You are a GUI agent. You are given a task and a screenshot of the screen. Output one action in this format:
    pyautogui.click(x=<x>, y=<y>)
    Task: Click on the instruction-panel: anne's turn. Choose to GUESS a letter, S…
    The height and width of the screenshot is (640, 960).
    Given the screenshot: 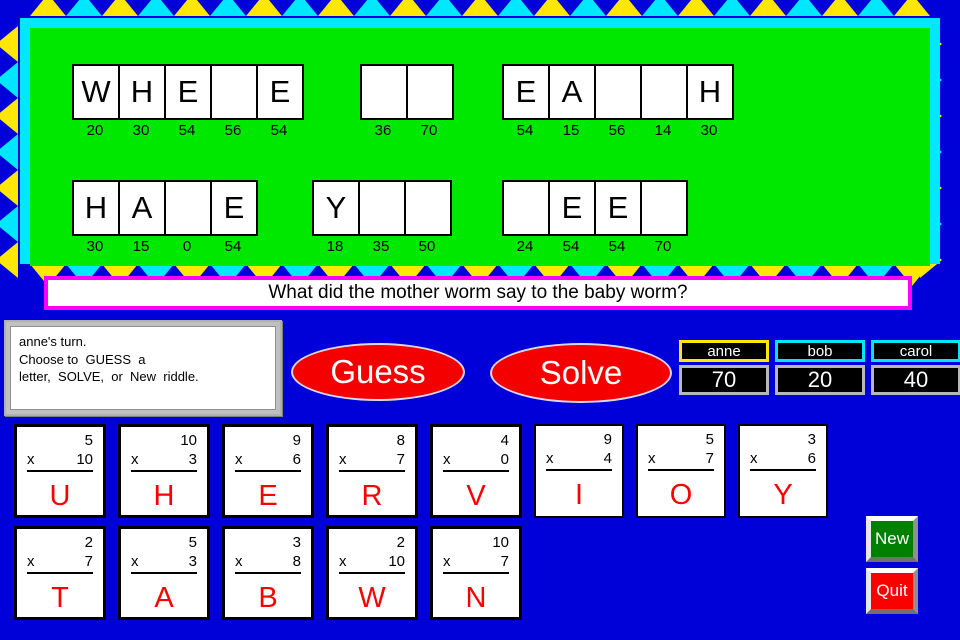 What is the action you would take?
    pyautogui.click(x=143, y=368)
    